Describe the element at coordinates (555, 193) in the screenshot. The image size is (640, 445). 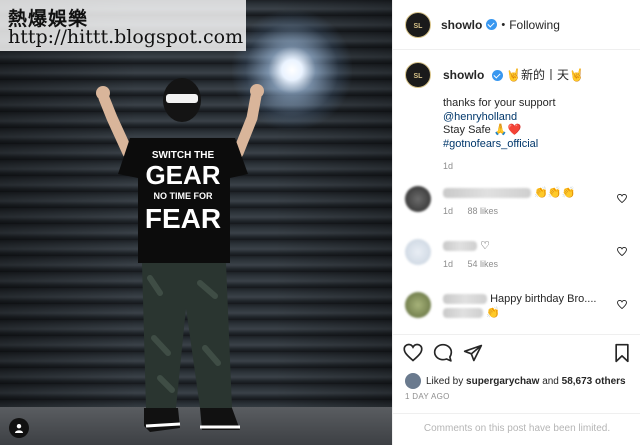
I see `comment-text: 👏👏👏` at that location.